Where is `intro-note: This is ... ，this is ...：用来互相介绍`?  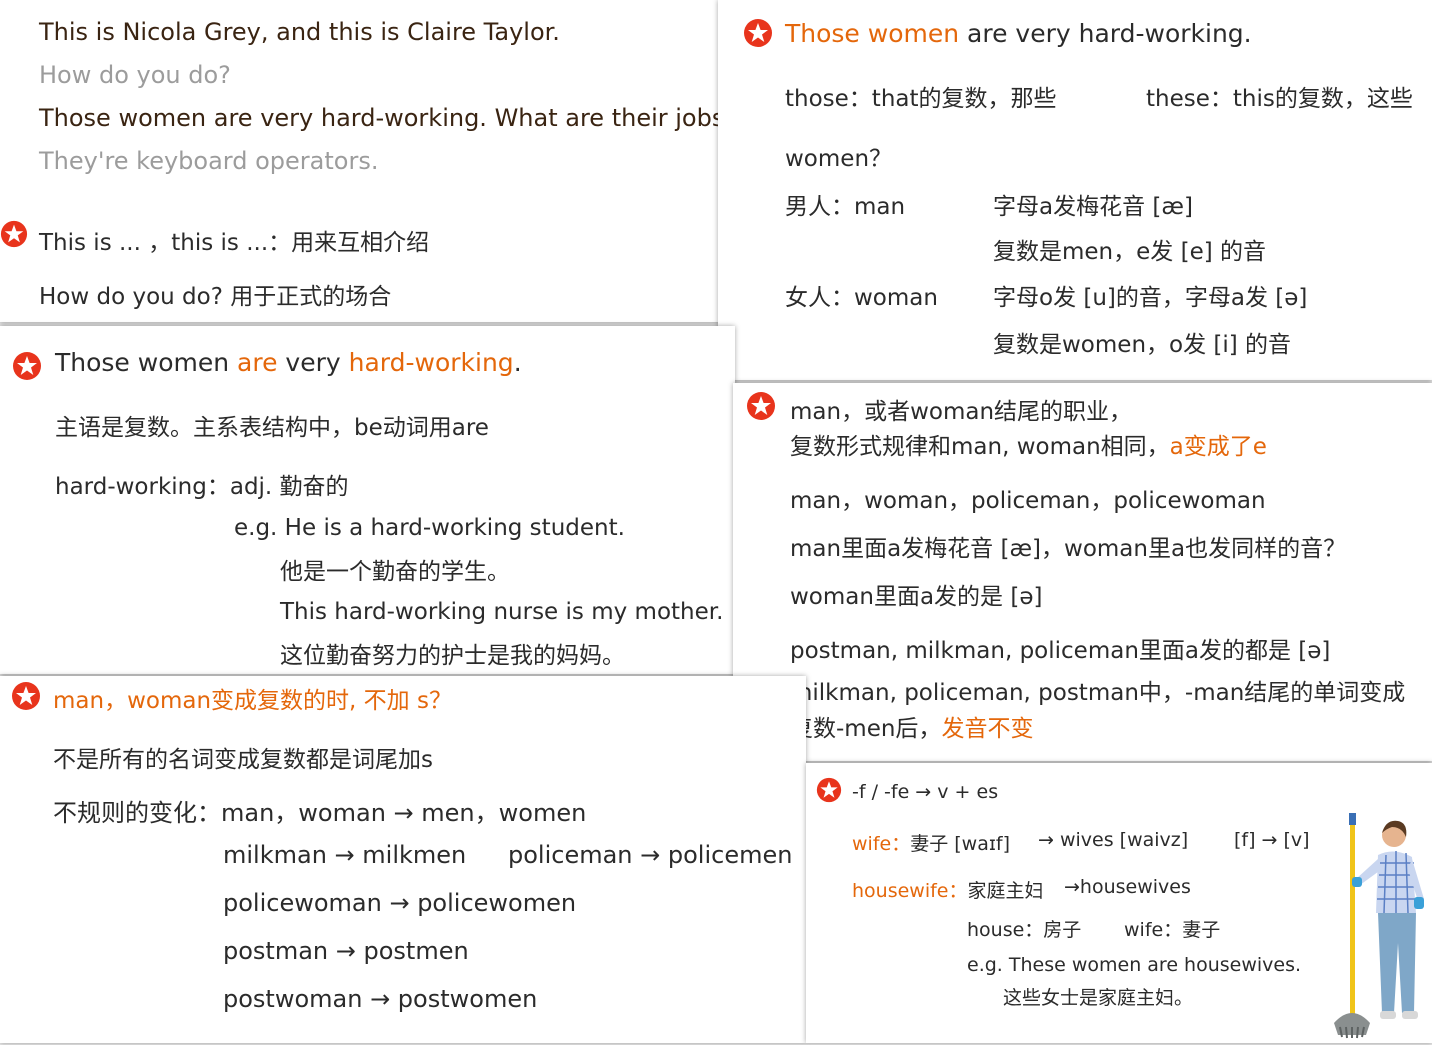 intro-note: This is ... ，this is ...：用来互相介绍 is located at coordinates (234, 243).